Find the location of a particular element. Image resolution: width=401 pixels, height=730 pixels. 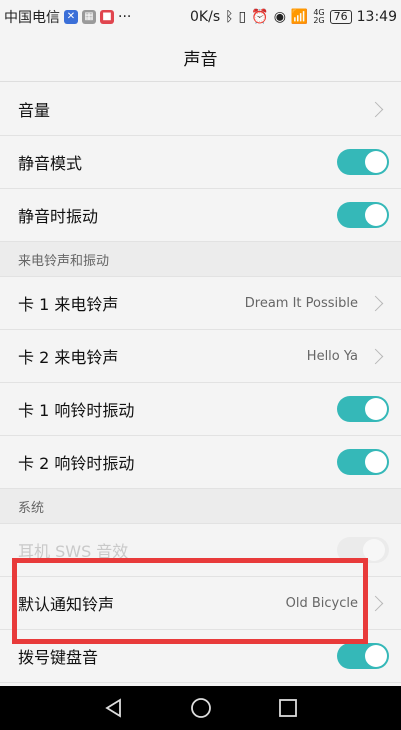

sim2-vibrate-toggle is located at coordinates (363, 462).